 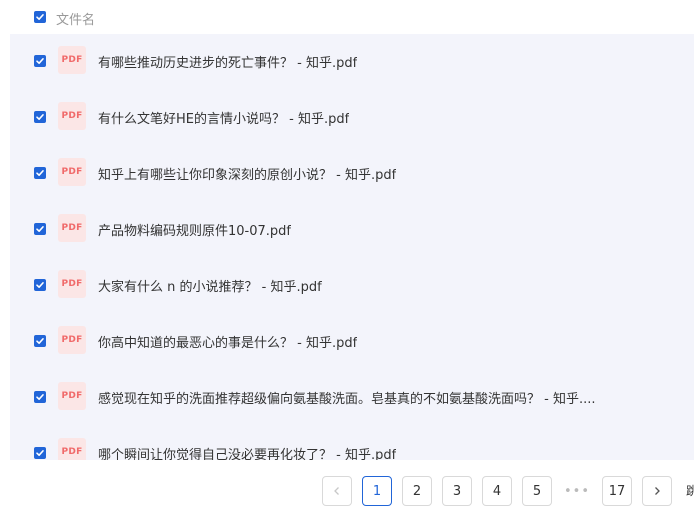 I want to click on select-all-checkbox, so click(x=40, y=17).